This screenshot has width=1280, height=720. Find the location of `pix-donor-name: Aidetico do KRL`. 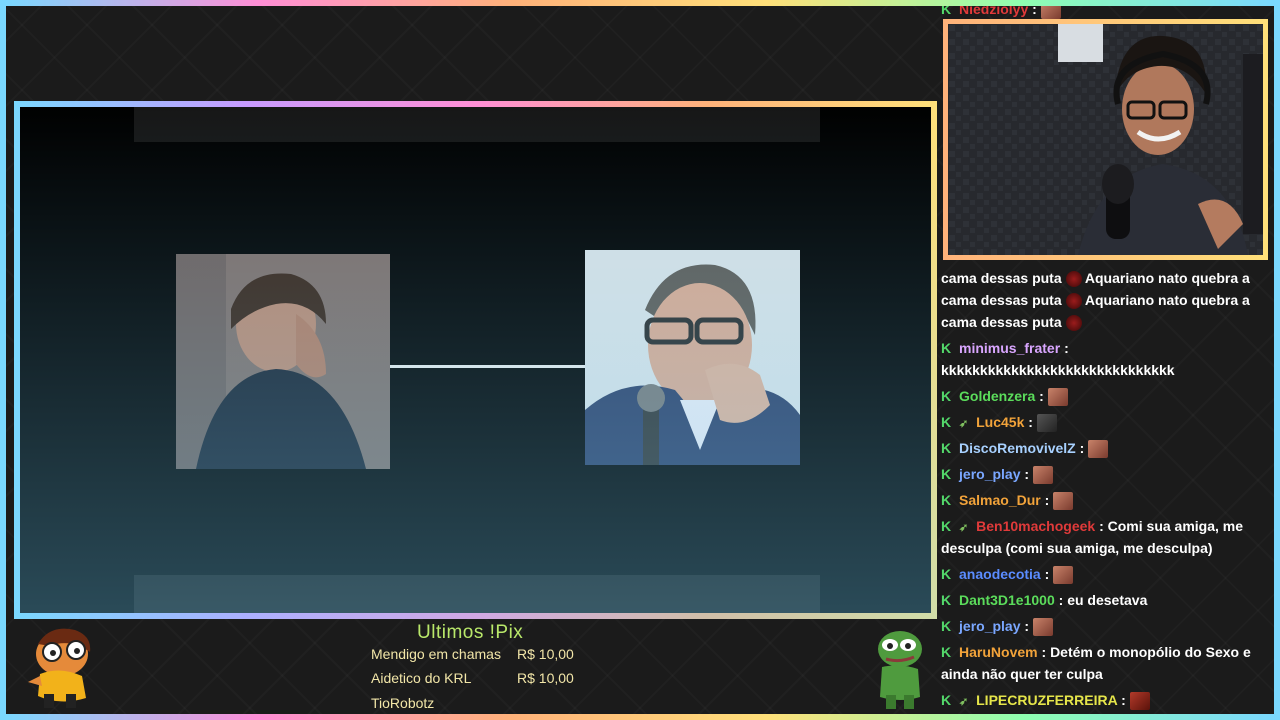

pix-donor-name: Aidetico do KRL is located at coordinates (421, 678).